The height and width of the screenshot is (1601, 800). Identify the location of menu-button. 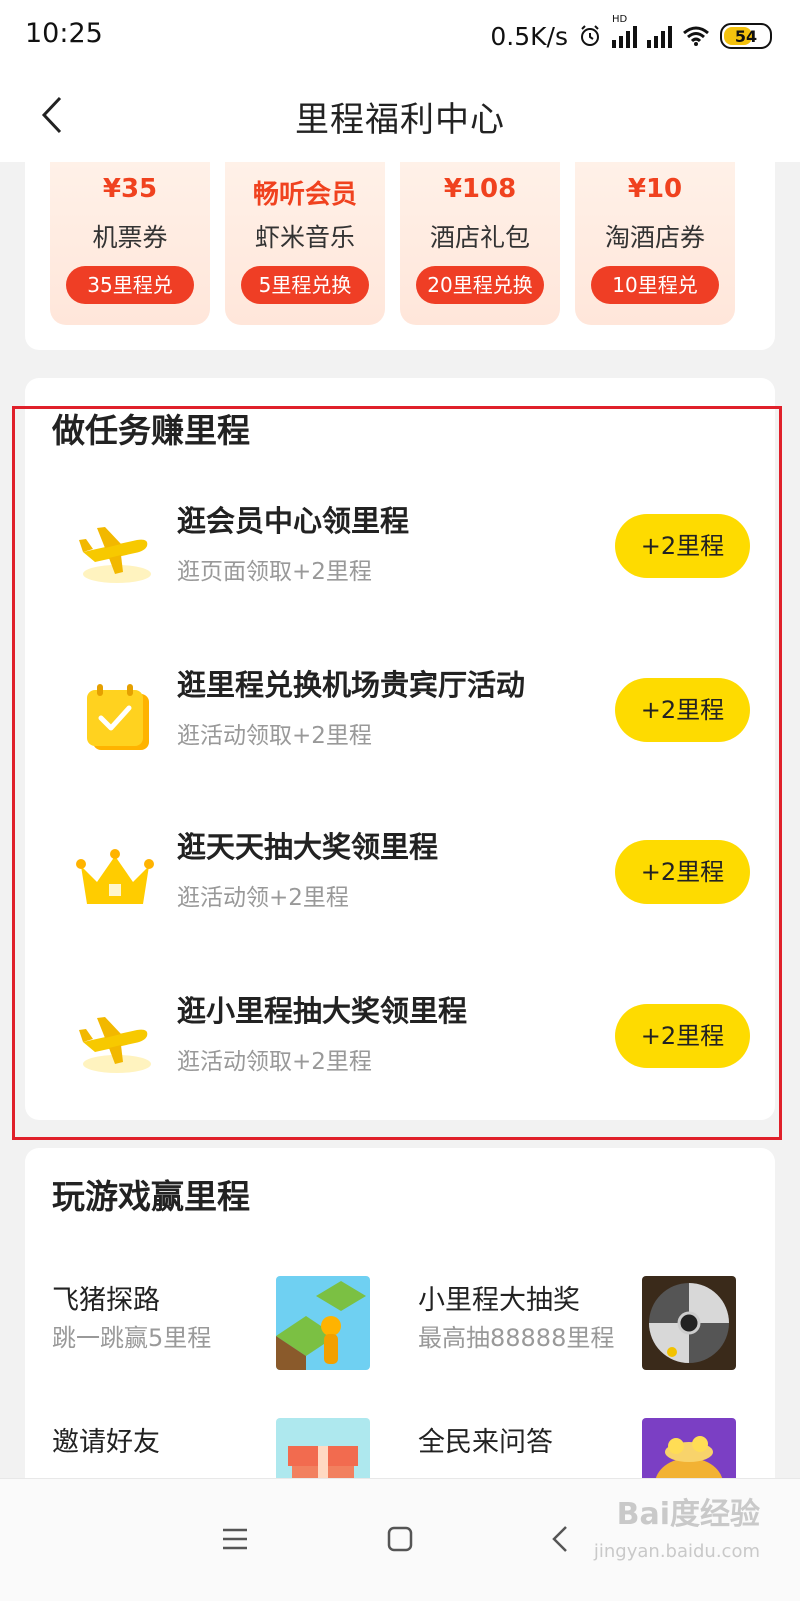
(235, 1539).